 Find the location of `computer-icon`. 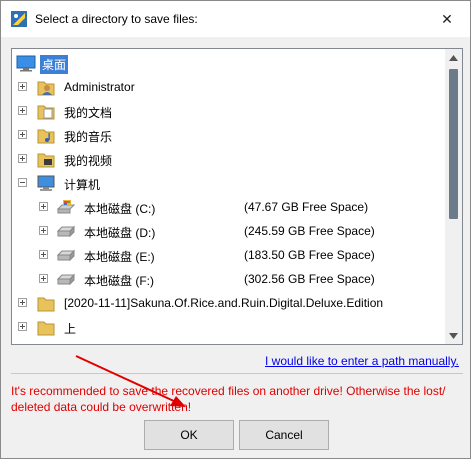

computer-icon is located at coordinates (46, 183).